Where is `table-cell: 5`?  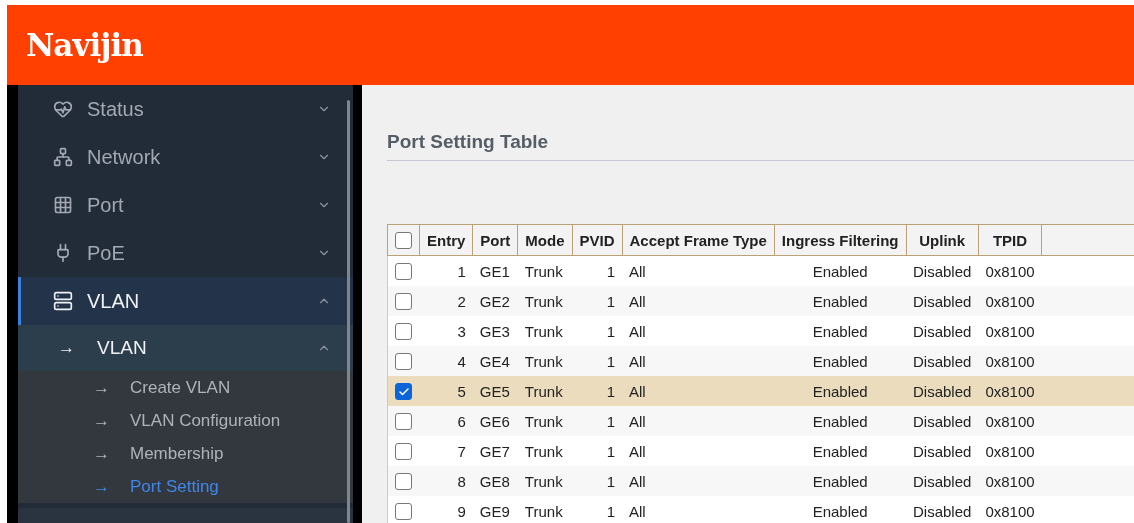
table-cell: 5 is located at coordinates (461, 391).